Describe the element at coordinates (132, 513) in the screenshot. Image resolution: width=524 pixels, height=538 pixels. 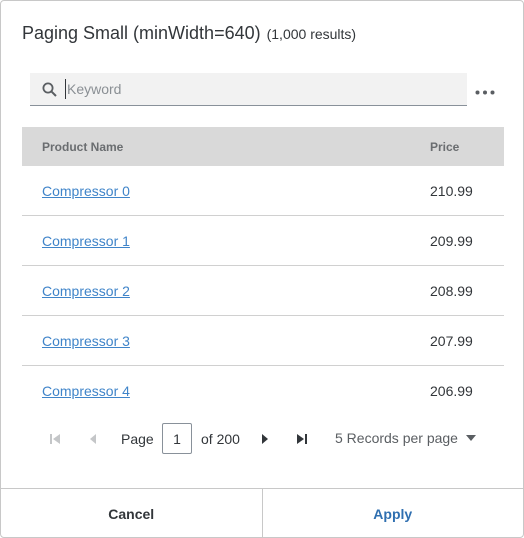
I see `cancel-button: Cancel` at that location.